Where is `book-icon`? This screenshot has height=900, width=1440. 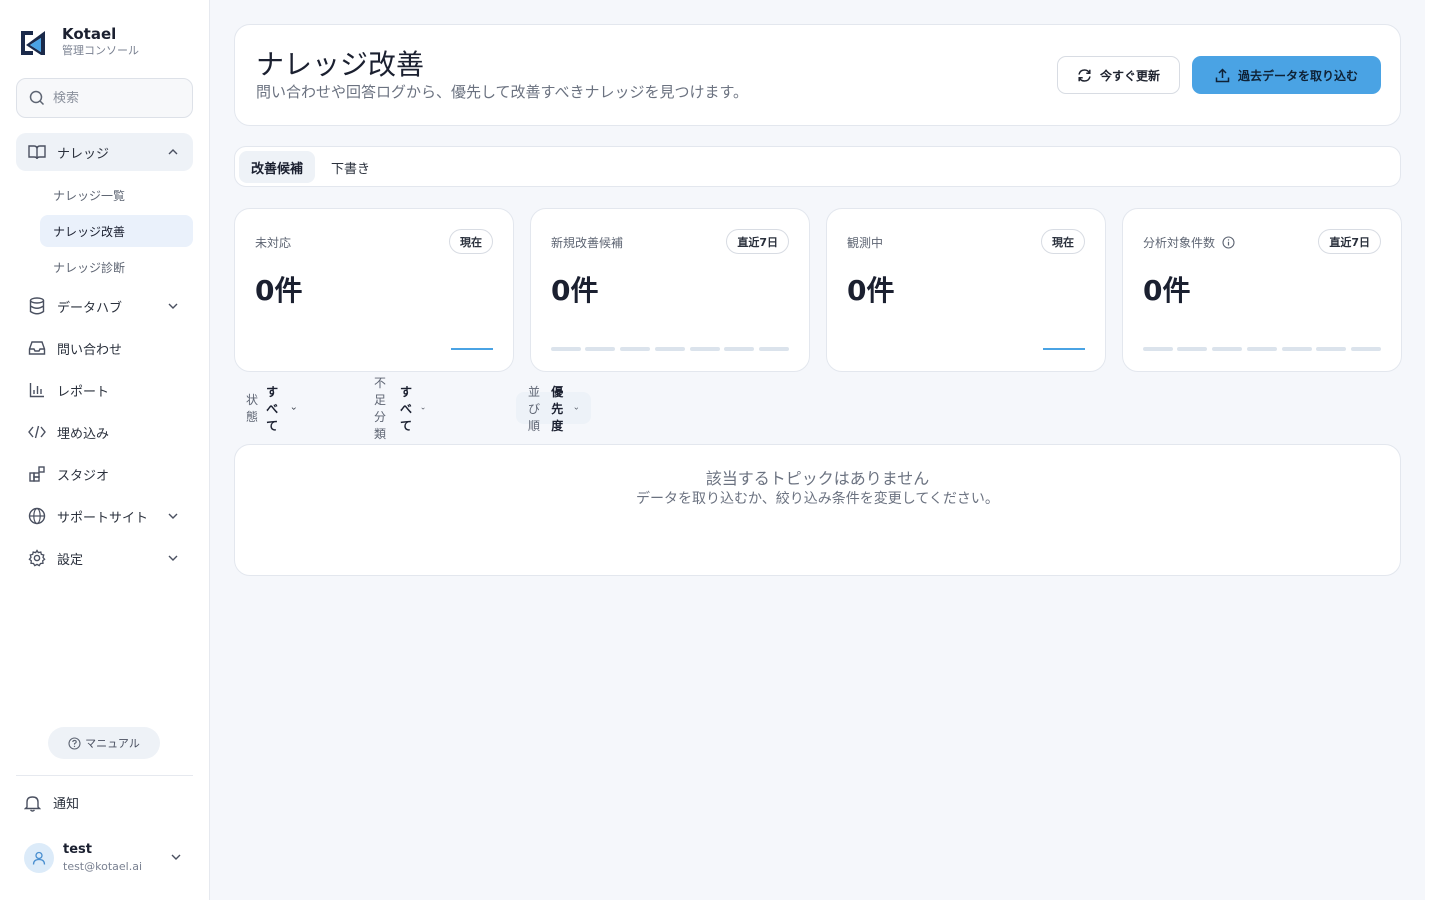
book-icon is located at coordinates (37, 152).